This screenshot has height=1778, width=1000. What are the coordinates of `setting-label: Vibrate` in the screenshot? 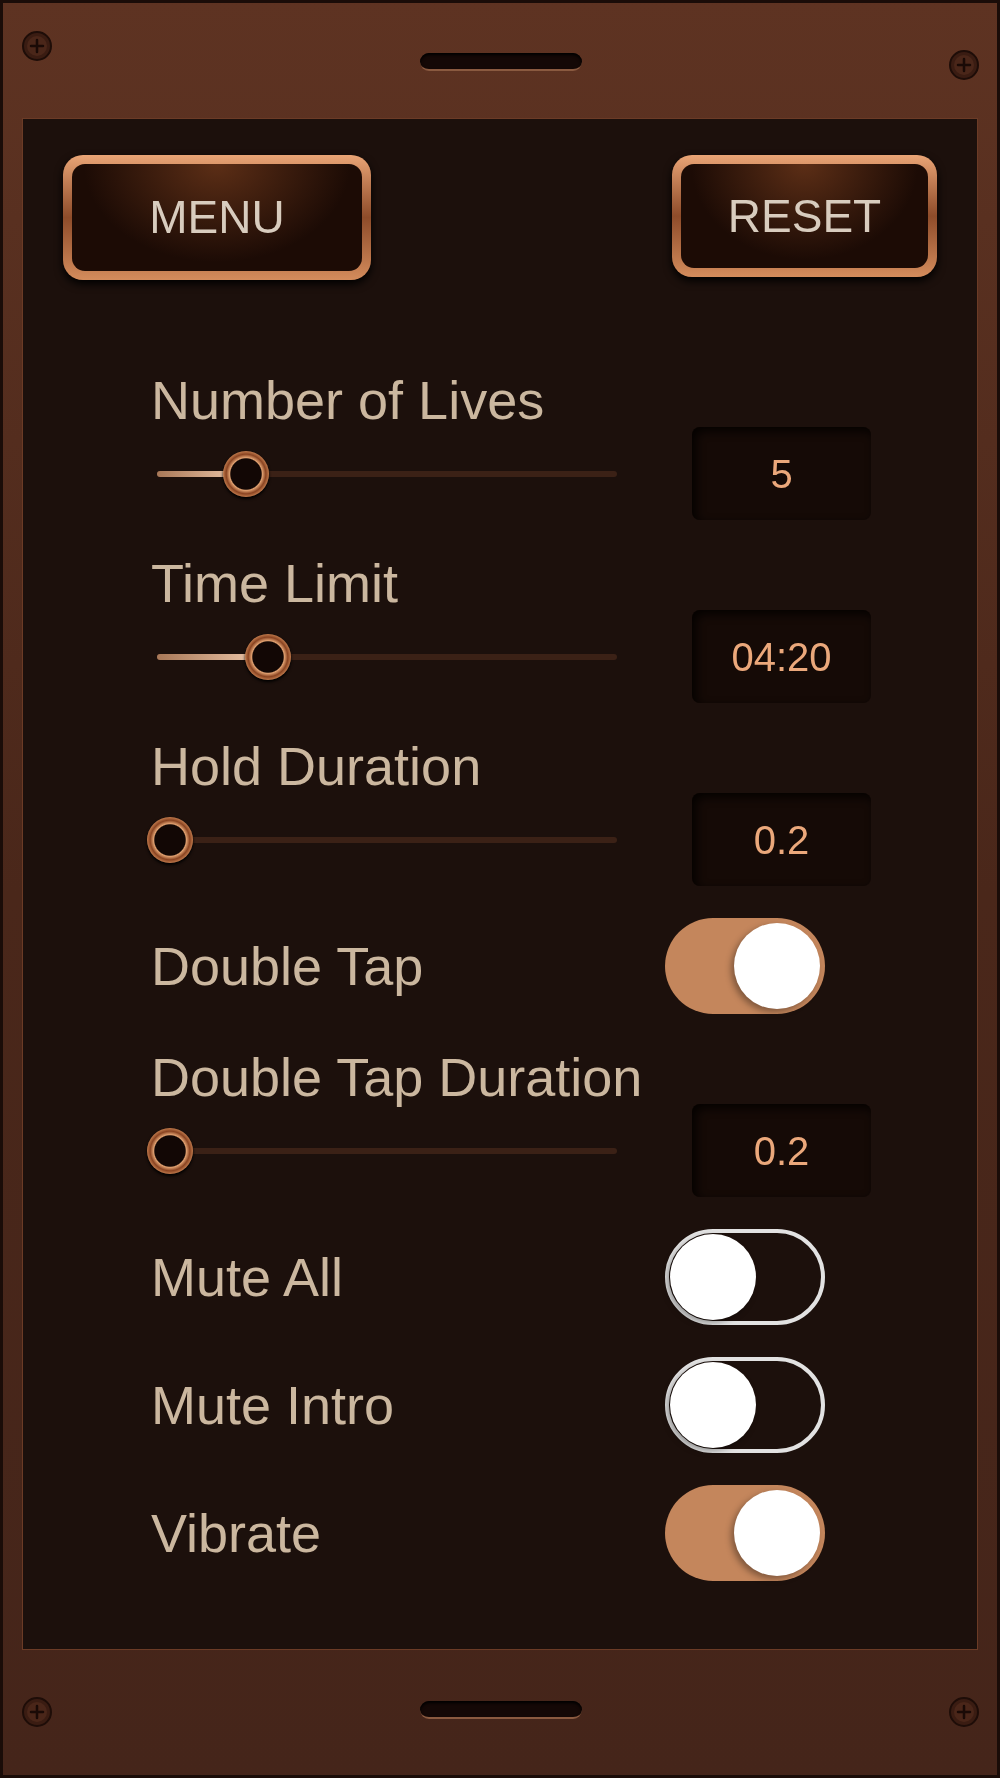 It's located at (236, 1533).